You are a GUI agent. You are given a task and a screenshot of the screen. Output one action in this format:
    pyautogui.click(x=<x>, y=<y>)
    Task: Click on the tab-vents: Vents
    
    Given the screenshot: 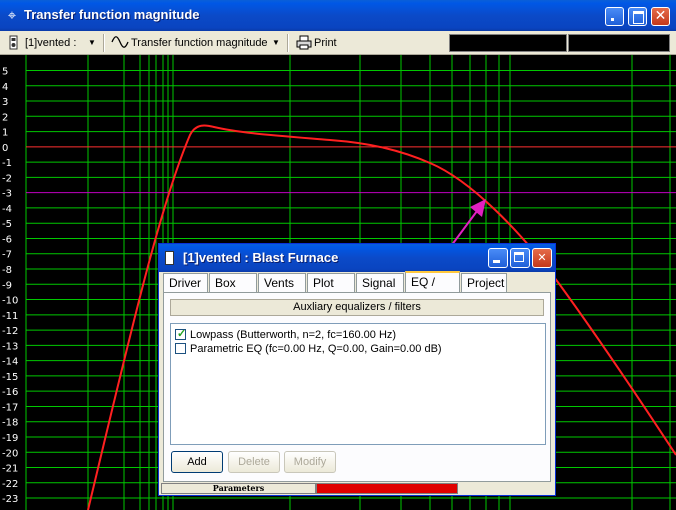 What is the action you would take?
    pyautogui.click(x=282, y=282)
    